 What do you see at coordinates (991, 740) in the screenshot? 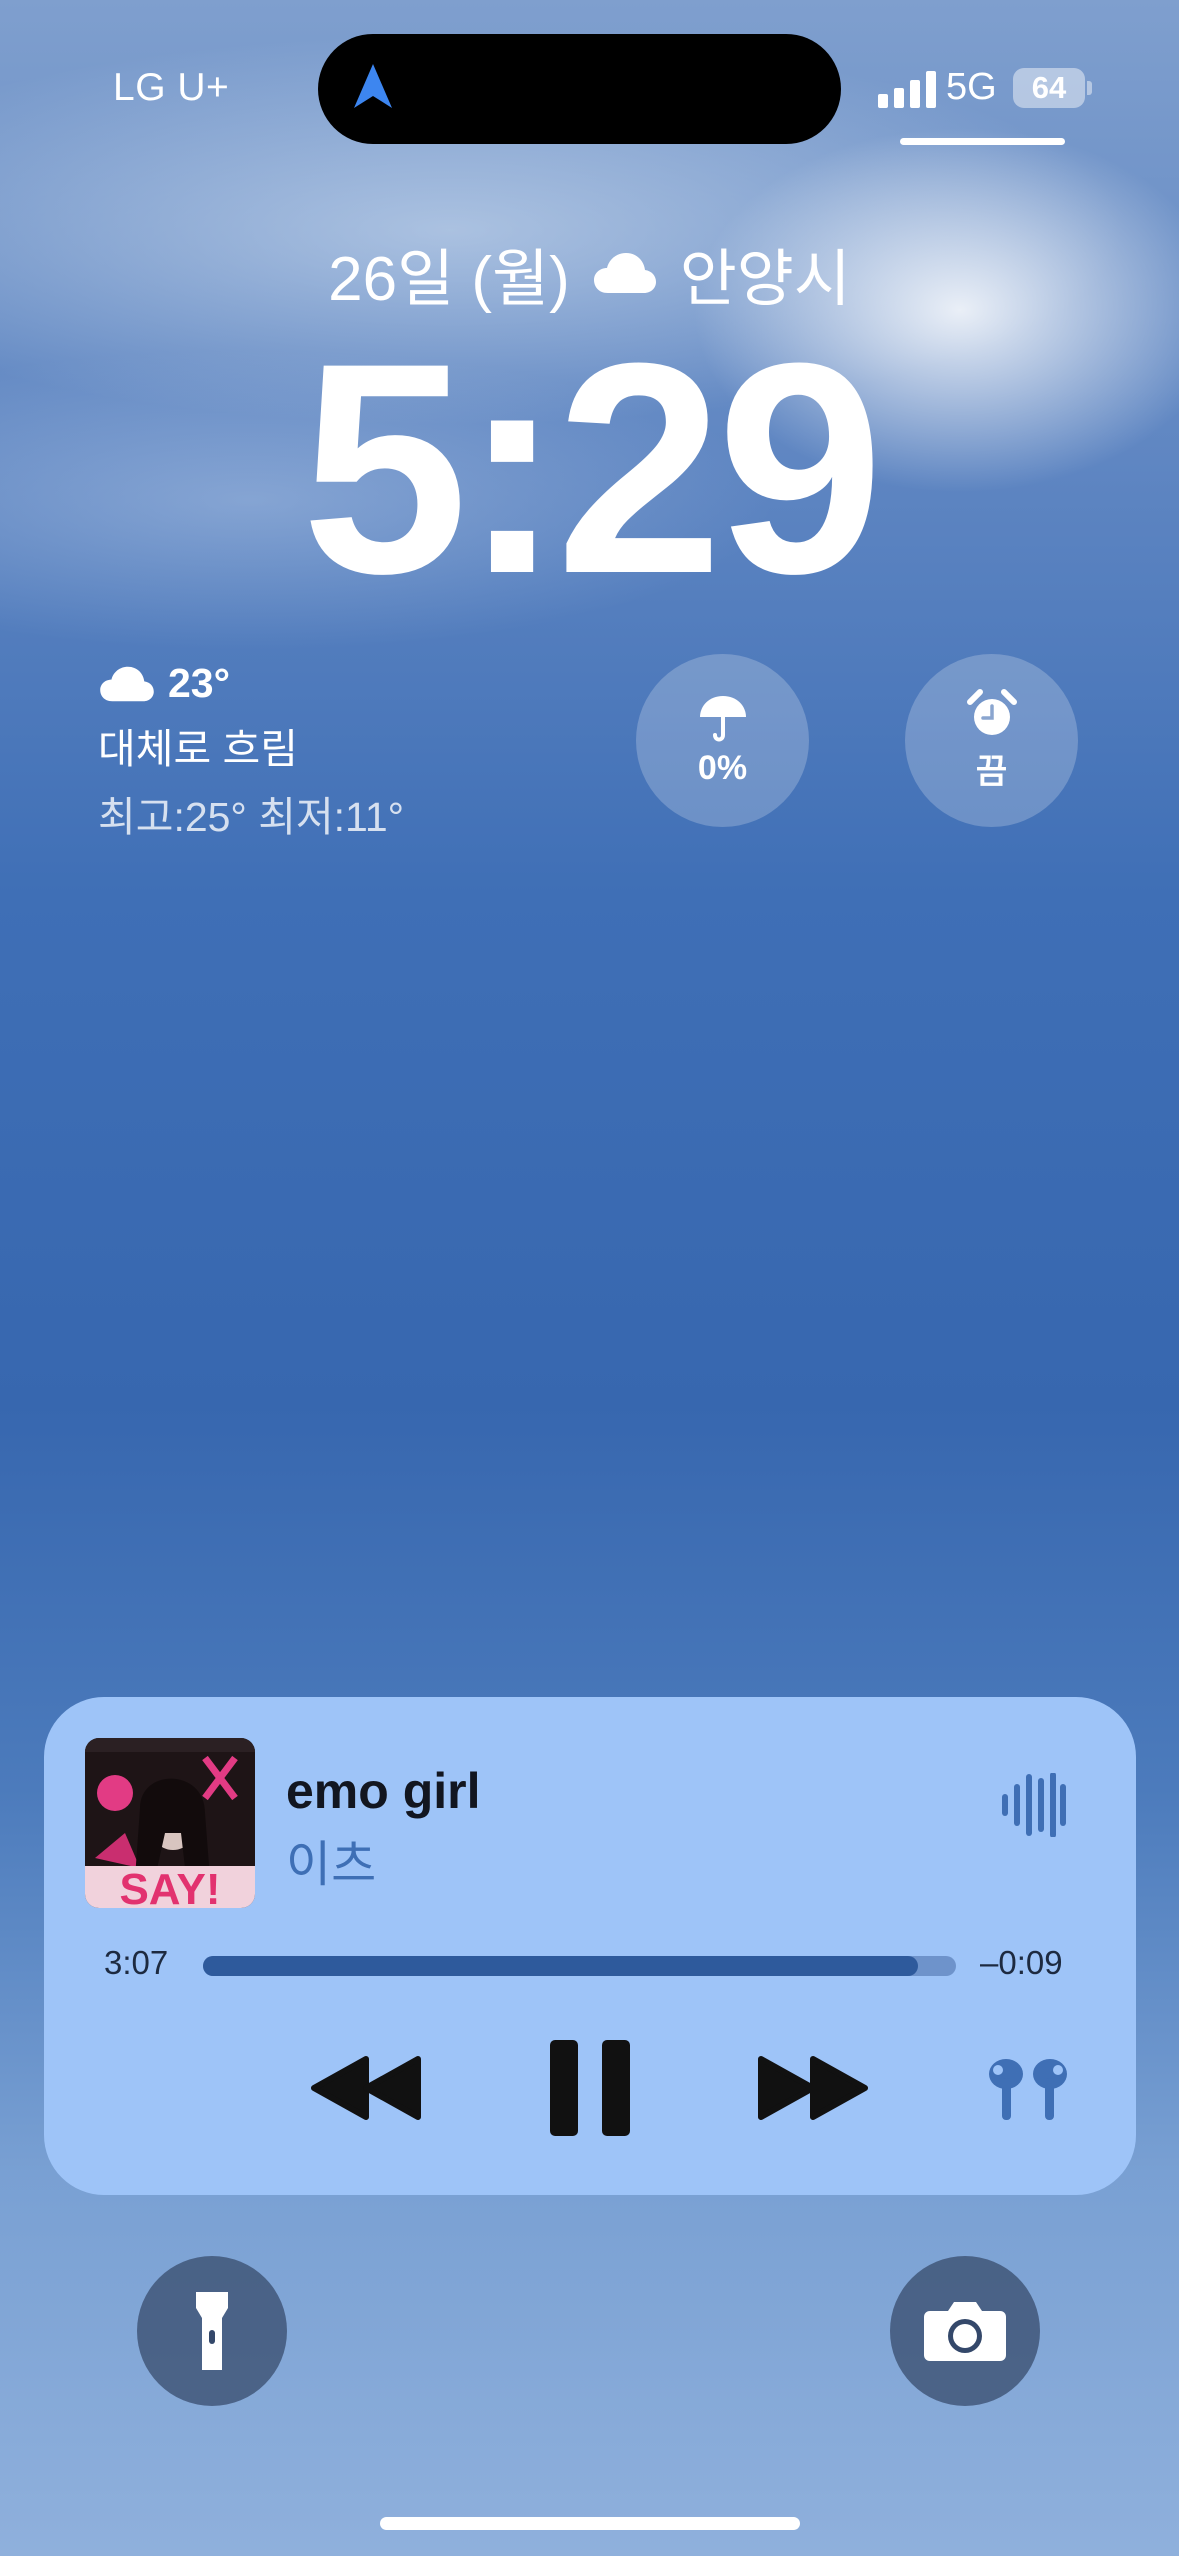
I see `alarm-widget: 끔` at bounding box center [991, 740].